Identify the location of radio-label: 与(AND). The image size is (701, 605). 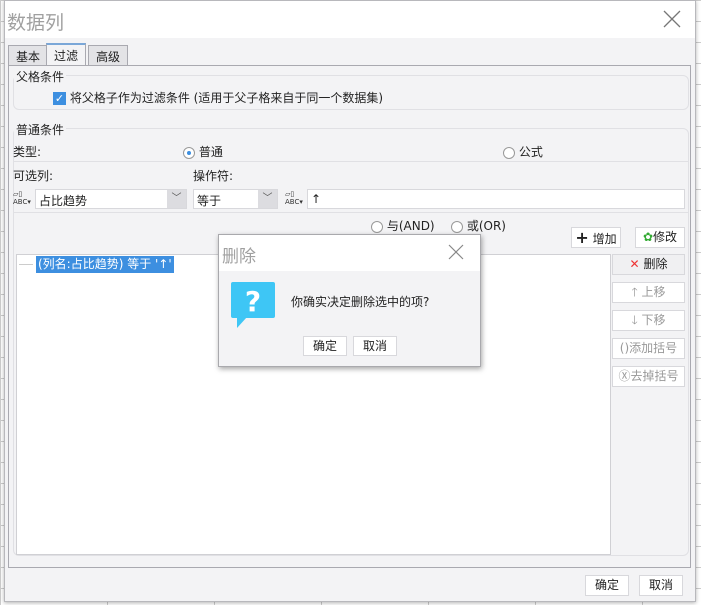
(410, 226).